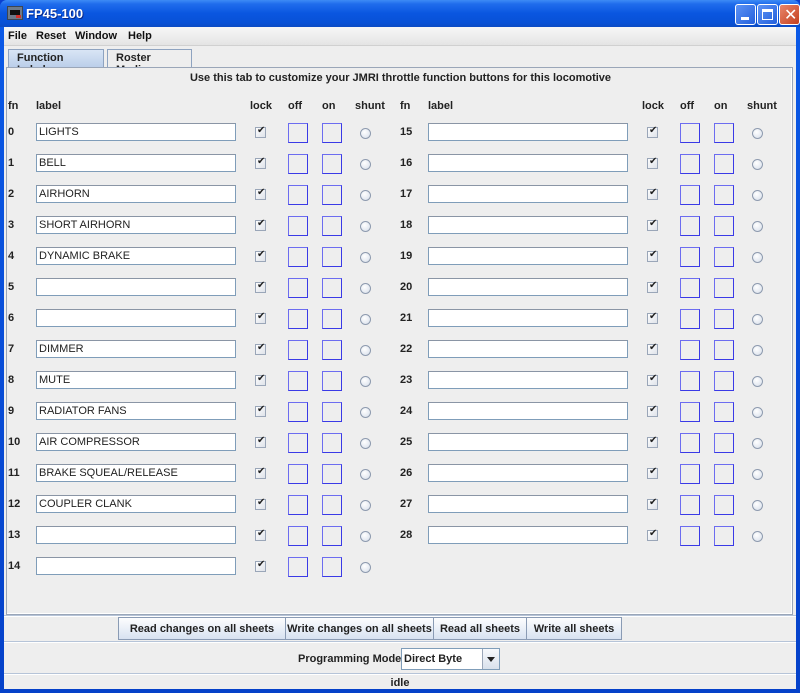 The width and height of the screenshot is (800, 693). Describe the element at coordinates (400, 683) in the screenshot. I see `status-text: idle` at that location.